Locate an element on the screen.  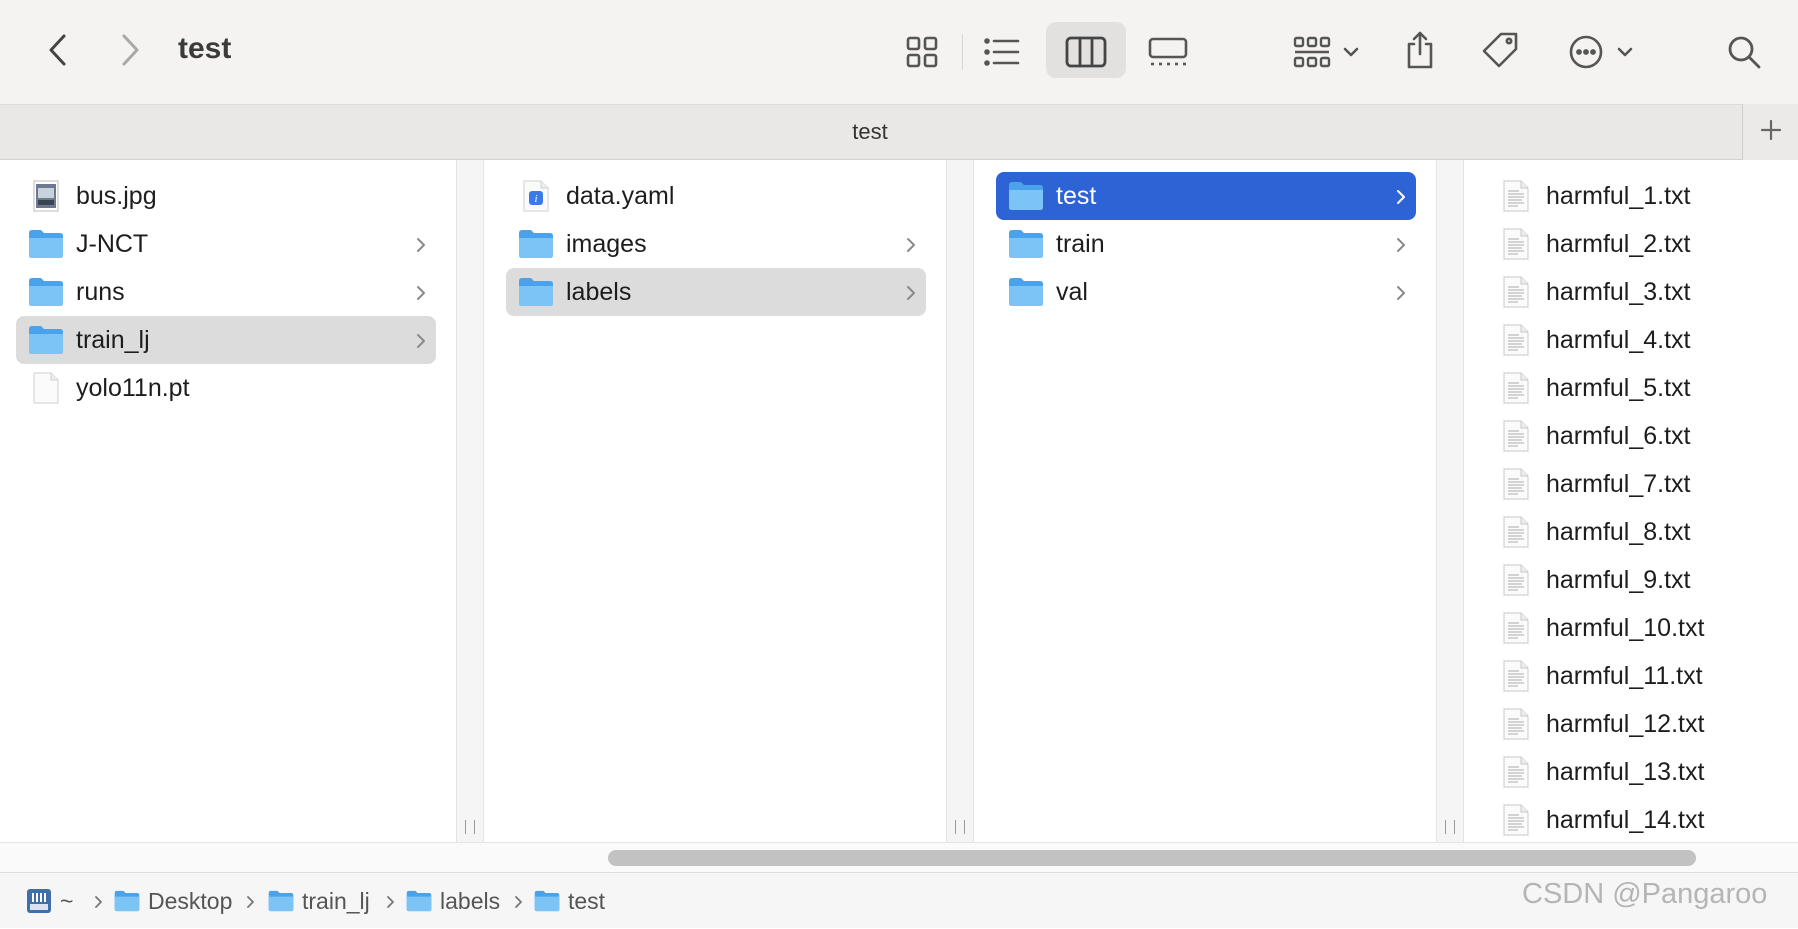
item-label: harmful_12.txt is located at coordinates (1625, 724).